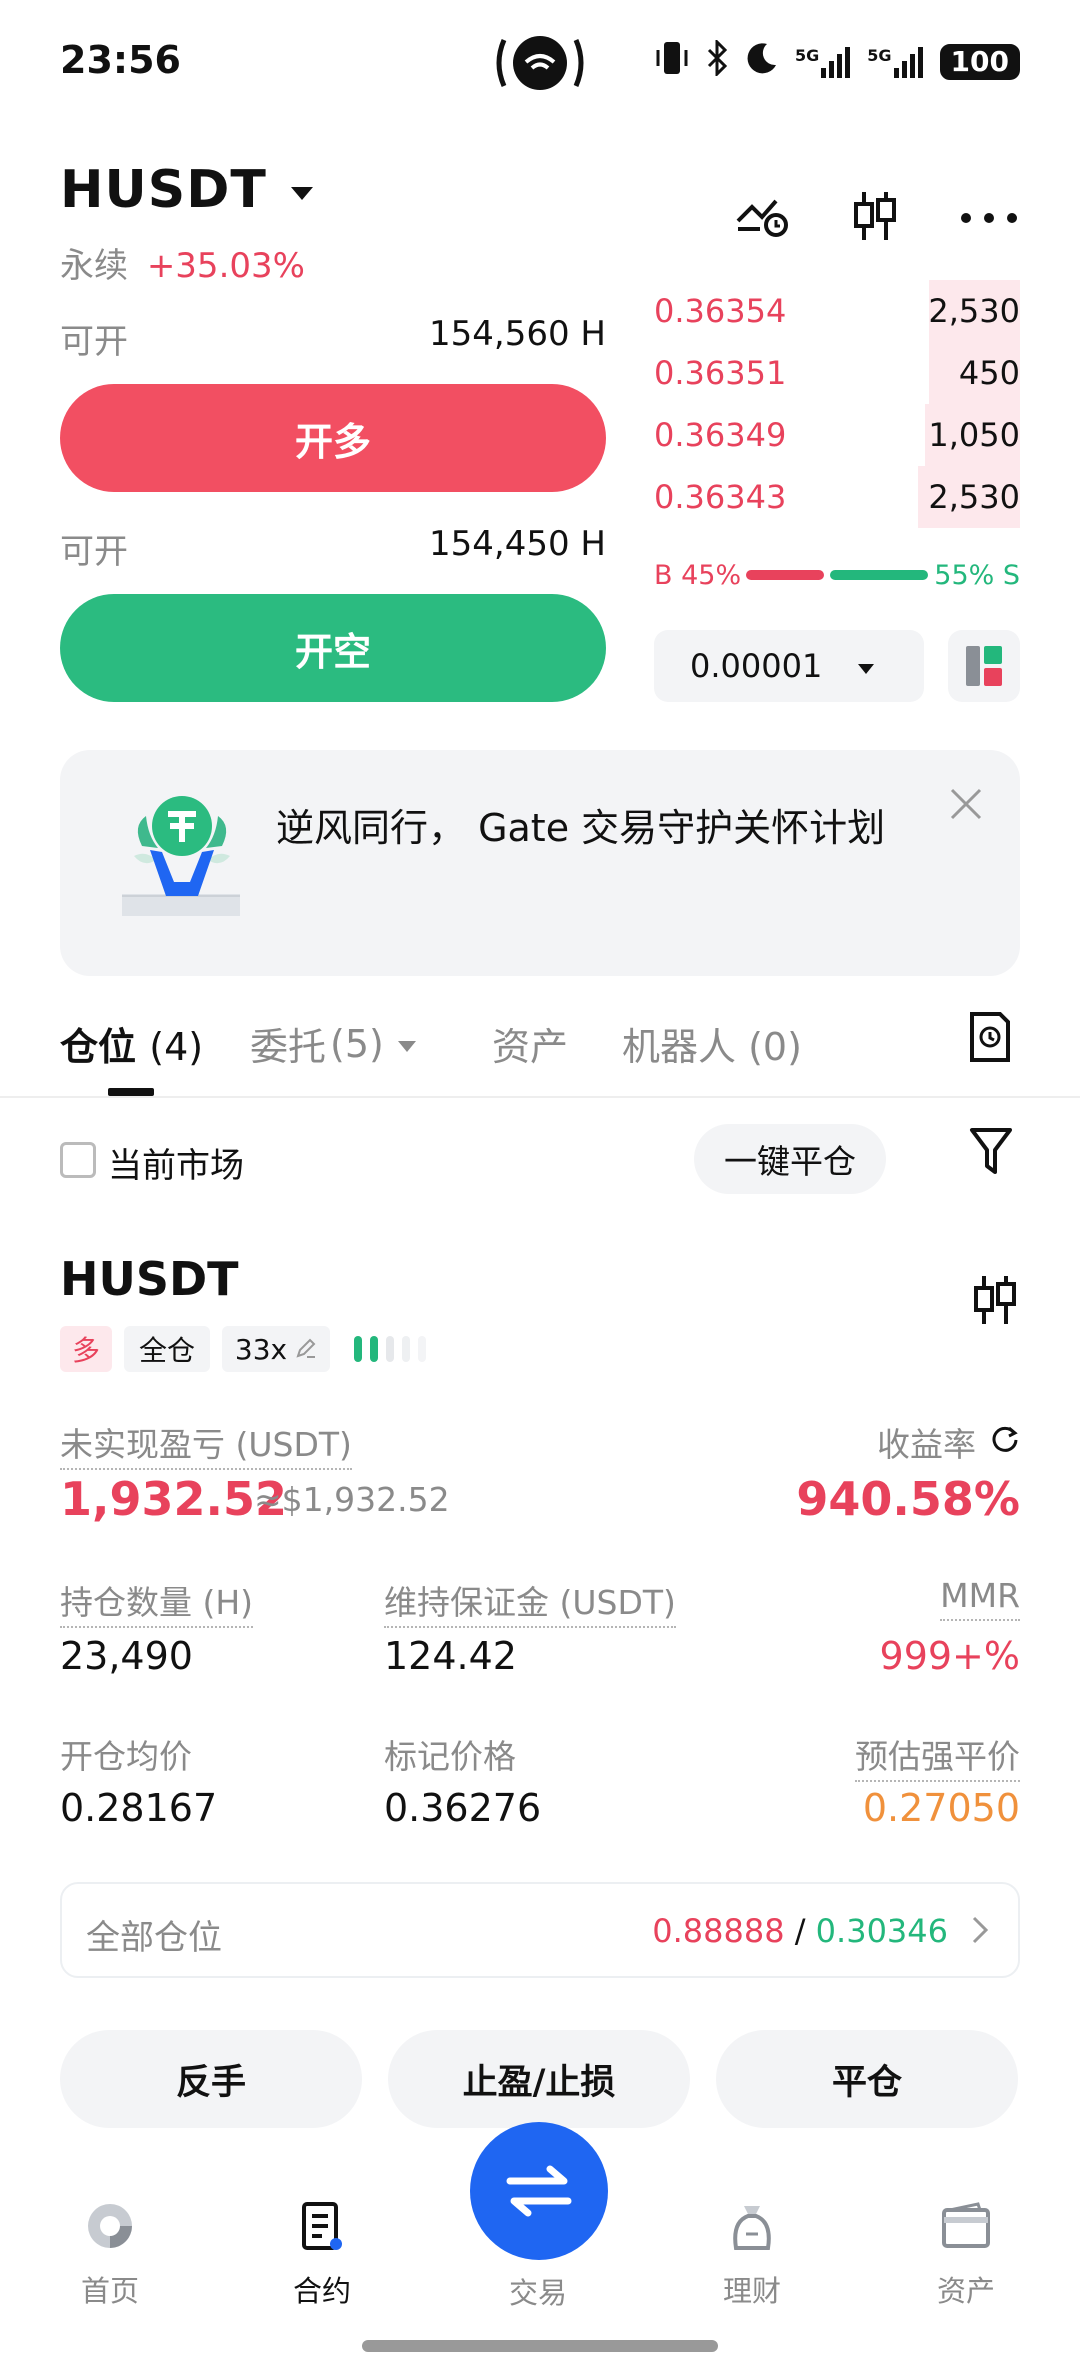 The height and width of the screenshot is (2376, 1080). What do you see at coordinates (720, 497) in the screenshot?
I see `ask-price: 0.36343` at bounding box center [720, 497].